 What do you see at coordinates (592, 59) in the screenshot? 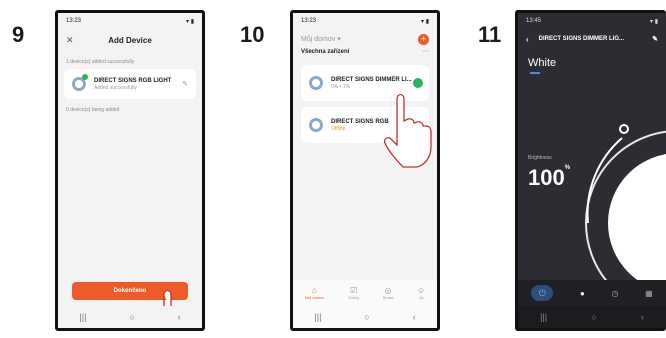
I see `mode-label-white: White` at bounding box center [592, 59].